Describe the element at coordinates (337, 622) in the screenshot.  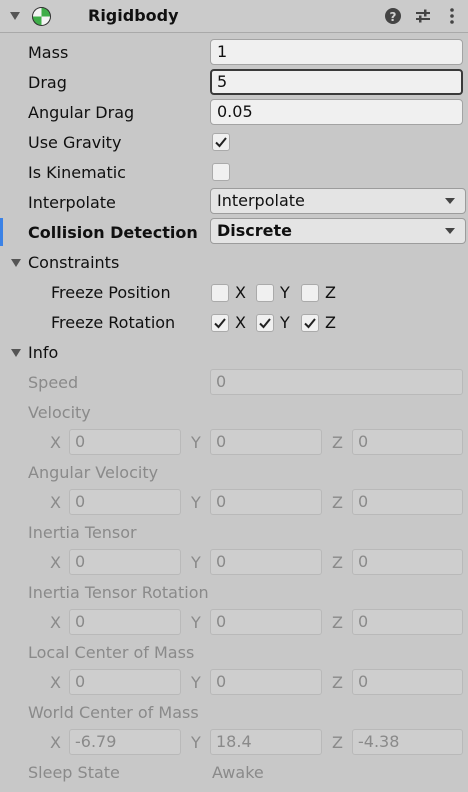
I see `inertia-tensor-rotation-z-label: Z` at that location.